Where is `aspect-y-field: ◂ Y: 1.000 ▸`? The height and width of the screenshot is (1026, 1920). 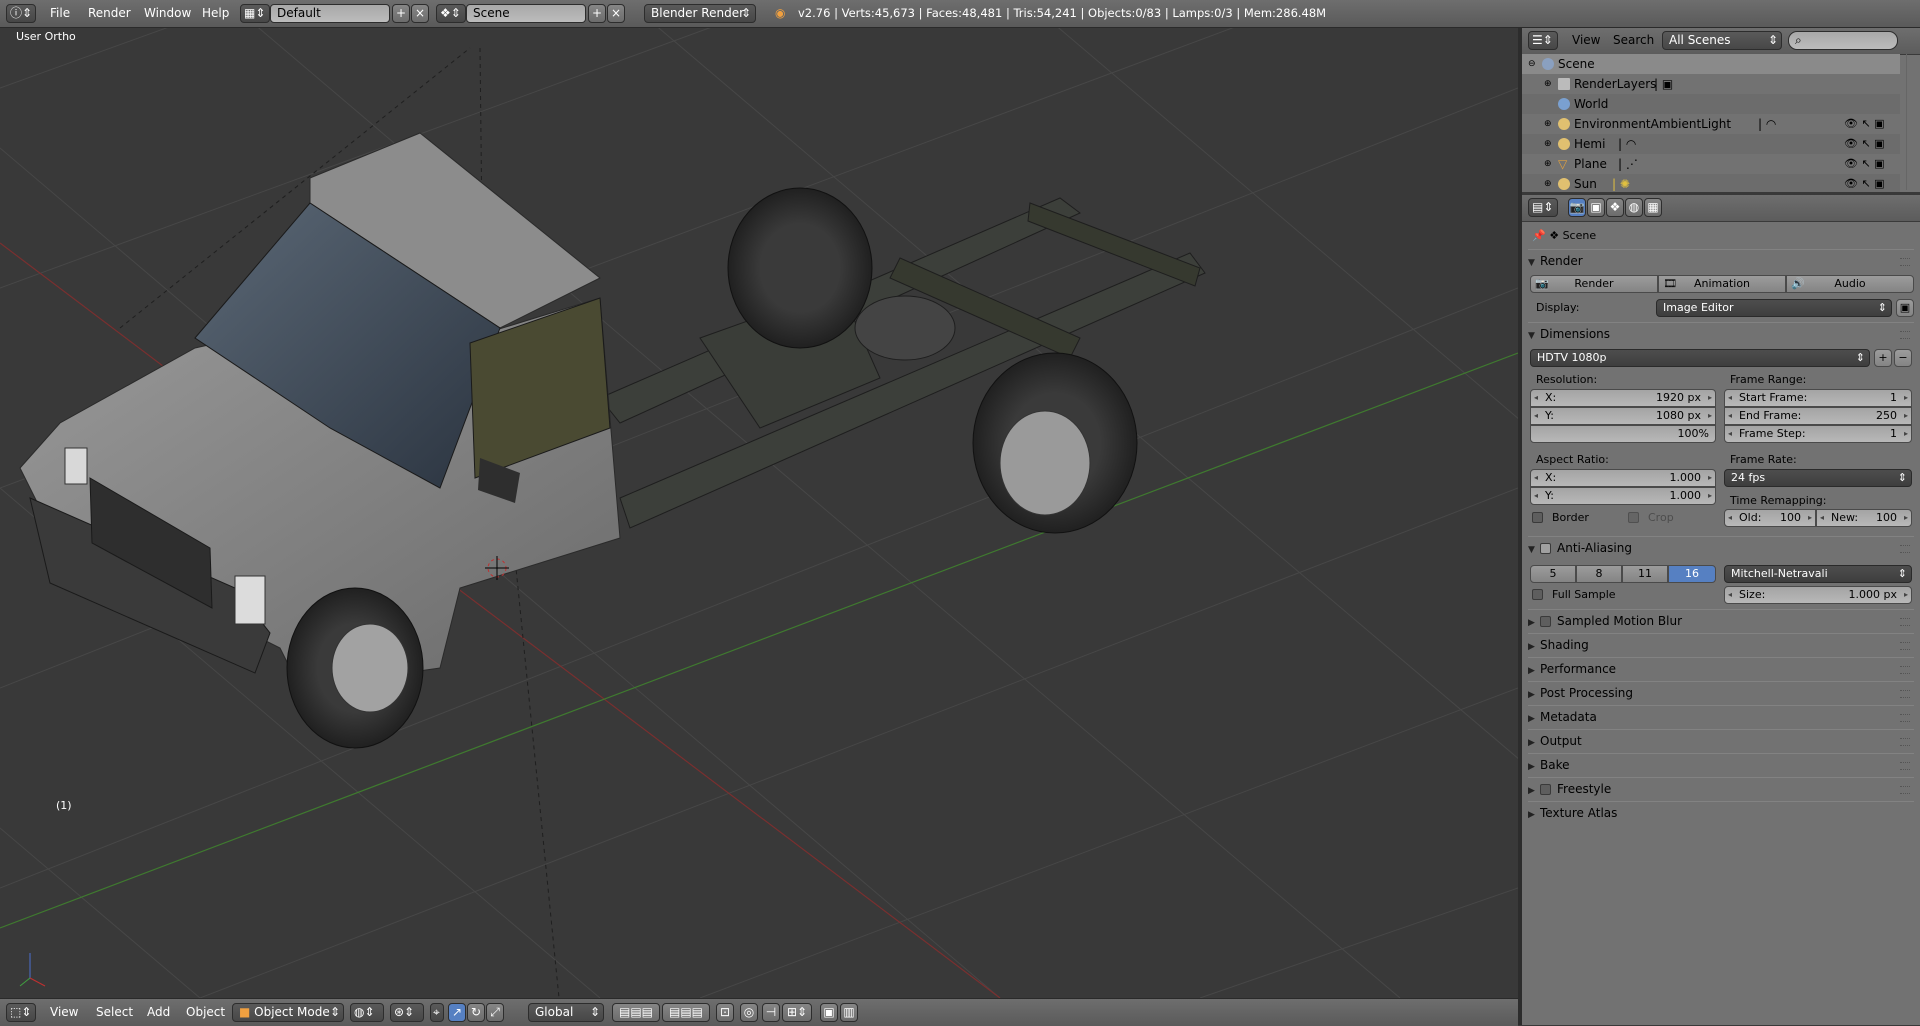
aspect-y-field: ◂ Y: 1.000 ▸ is located at coordinates (1623, 496).